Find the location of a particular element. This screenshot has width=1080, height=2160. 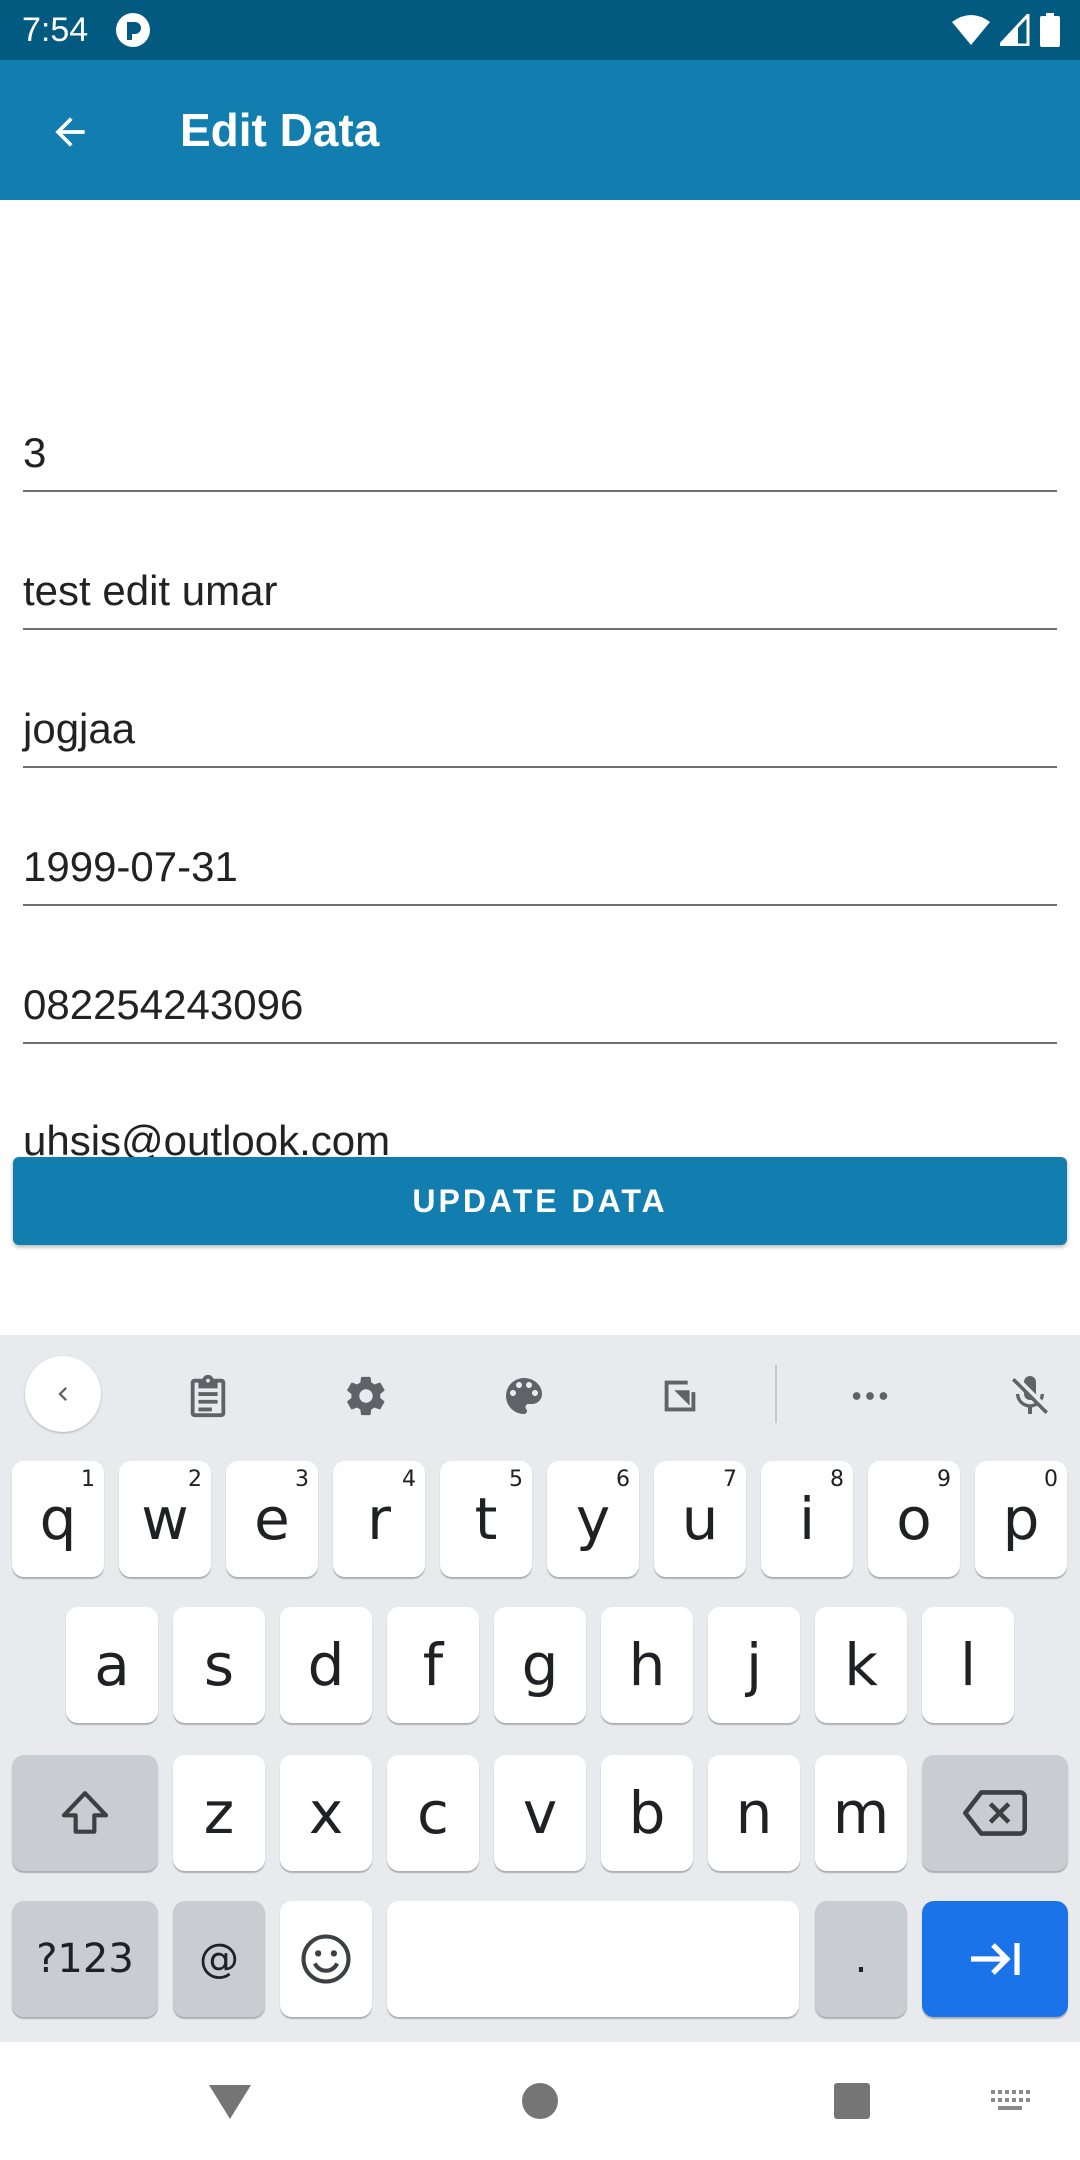

keyboard-collapse-button is located at coordinates (63, 1394).